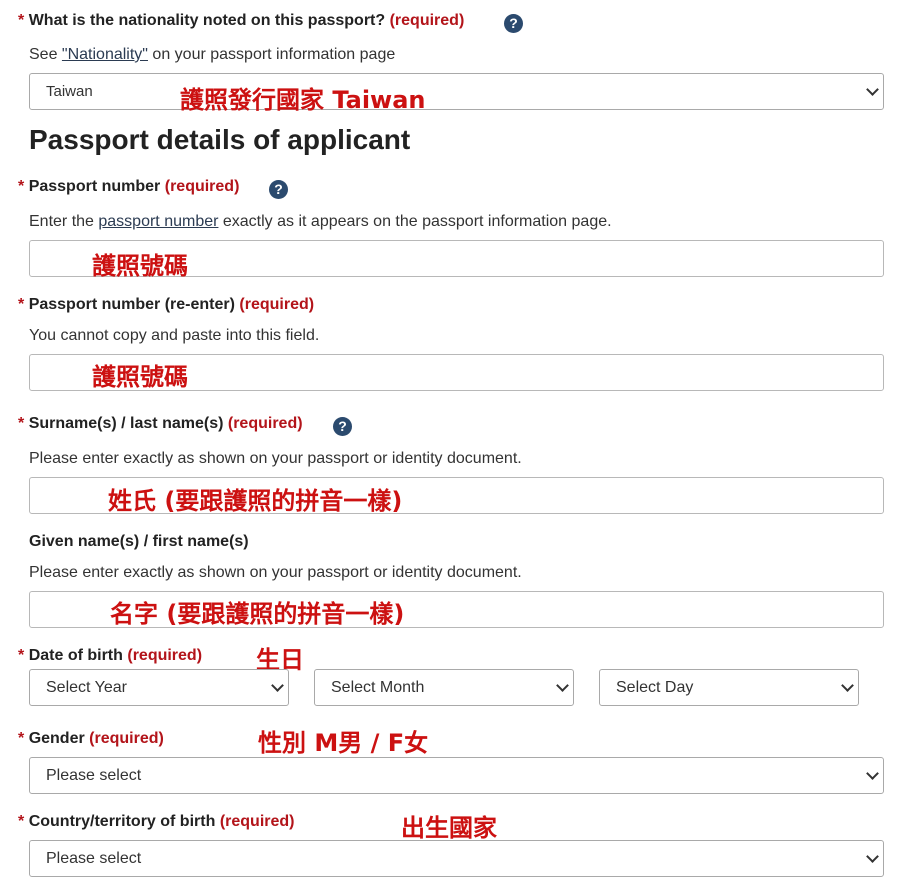 Image resolution: width=914 pixels, height=887 pixels. I want to click on nationality-select: Taiwan, so click(456, 91).